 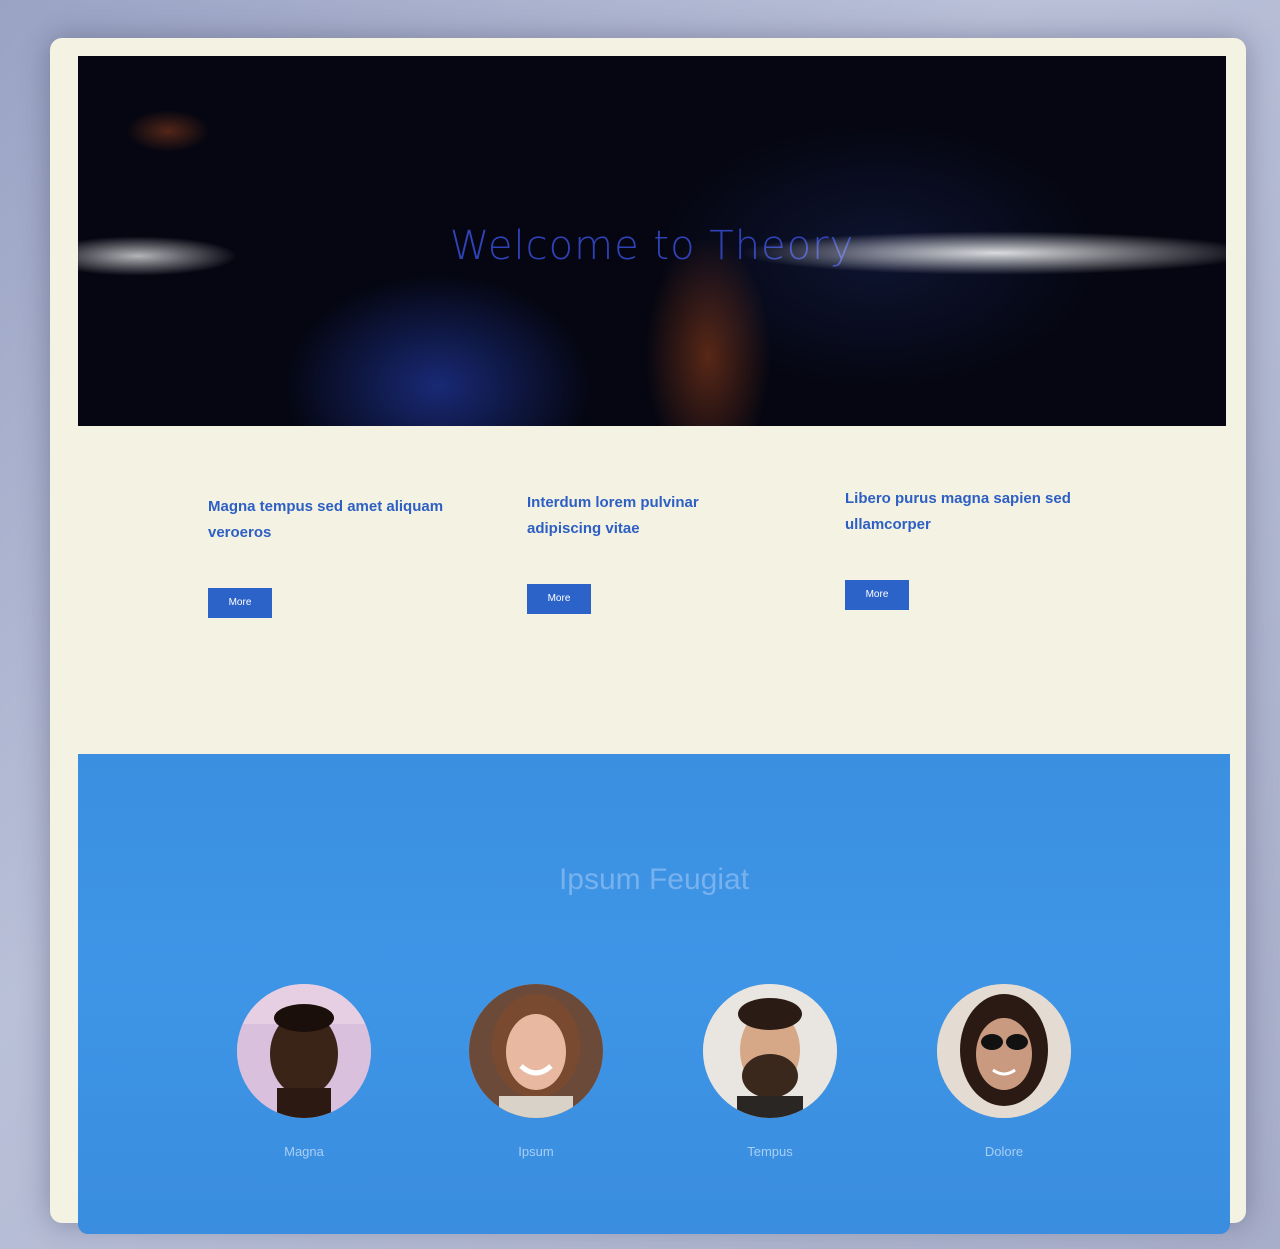 I want to click on member-name: Dolore, so click(x=1004, y=1151).